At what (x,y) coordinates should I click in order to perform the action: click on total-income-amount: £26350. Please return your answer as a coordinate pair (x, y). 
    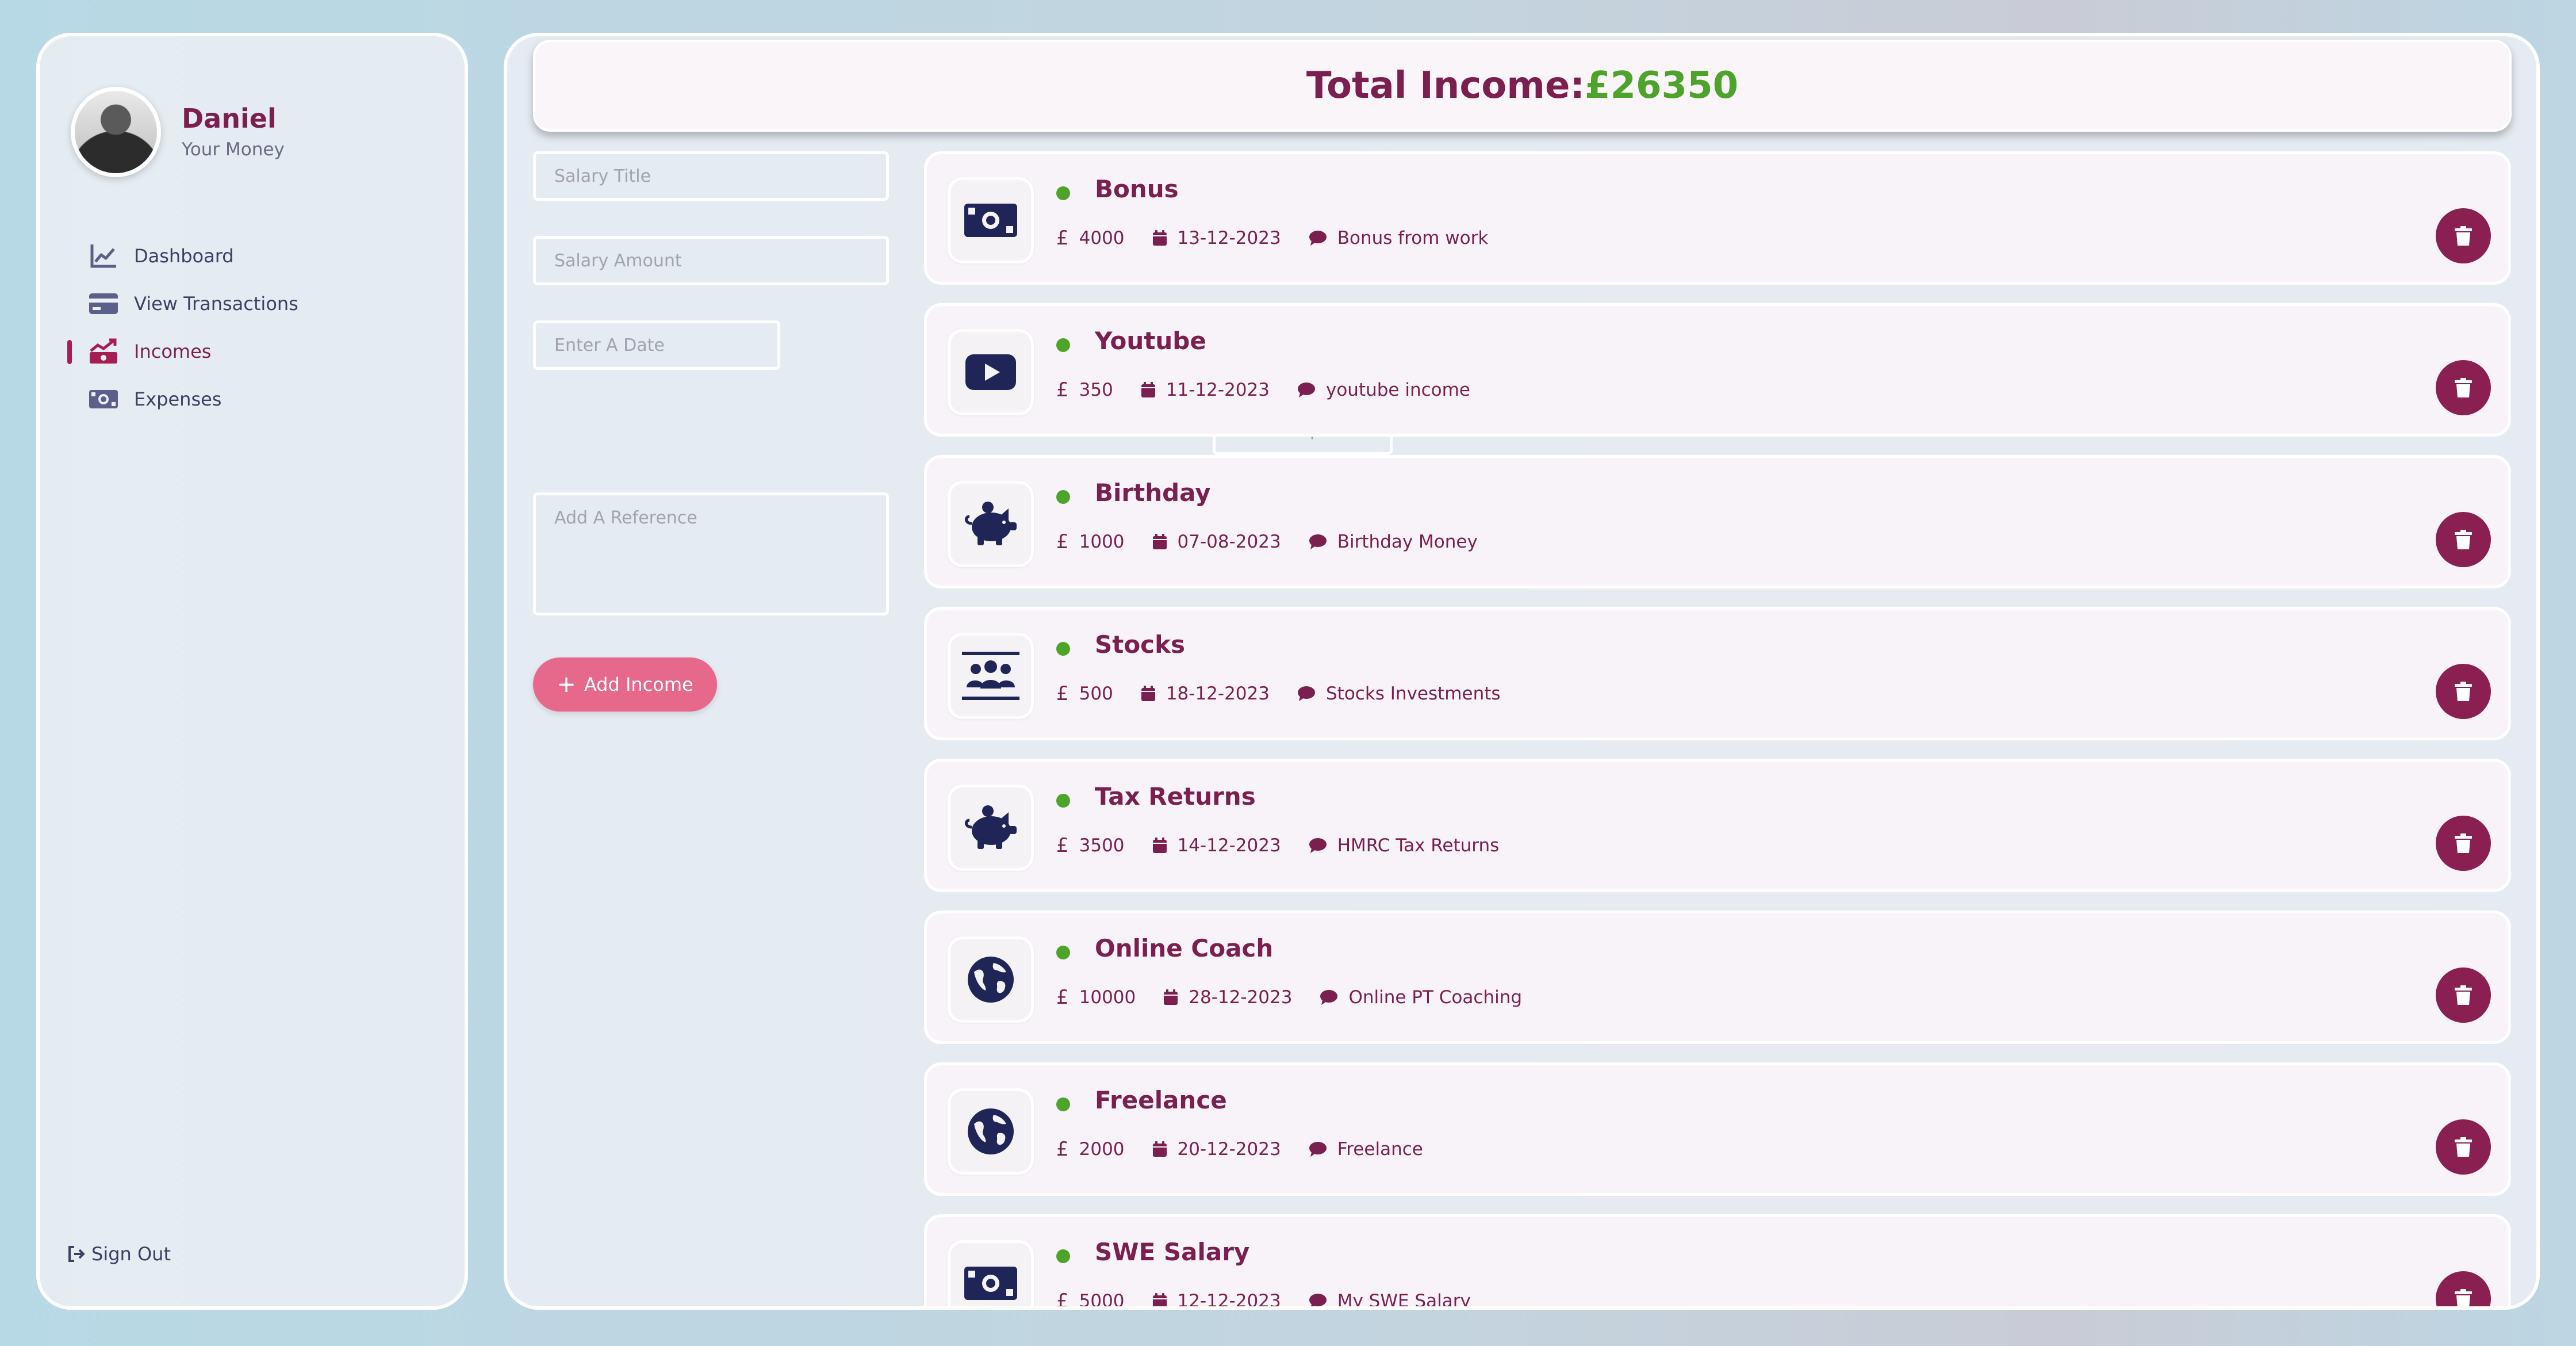
    Looking at the image, I should click on (1661, 85).